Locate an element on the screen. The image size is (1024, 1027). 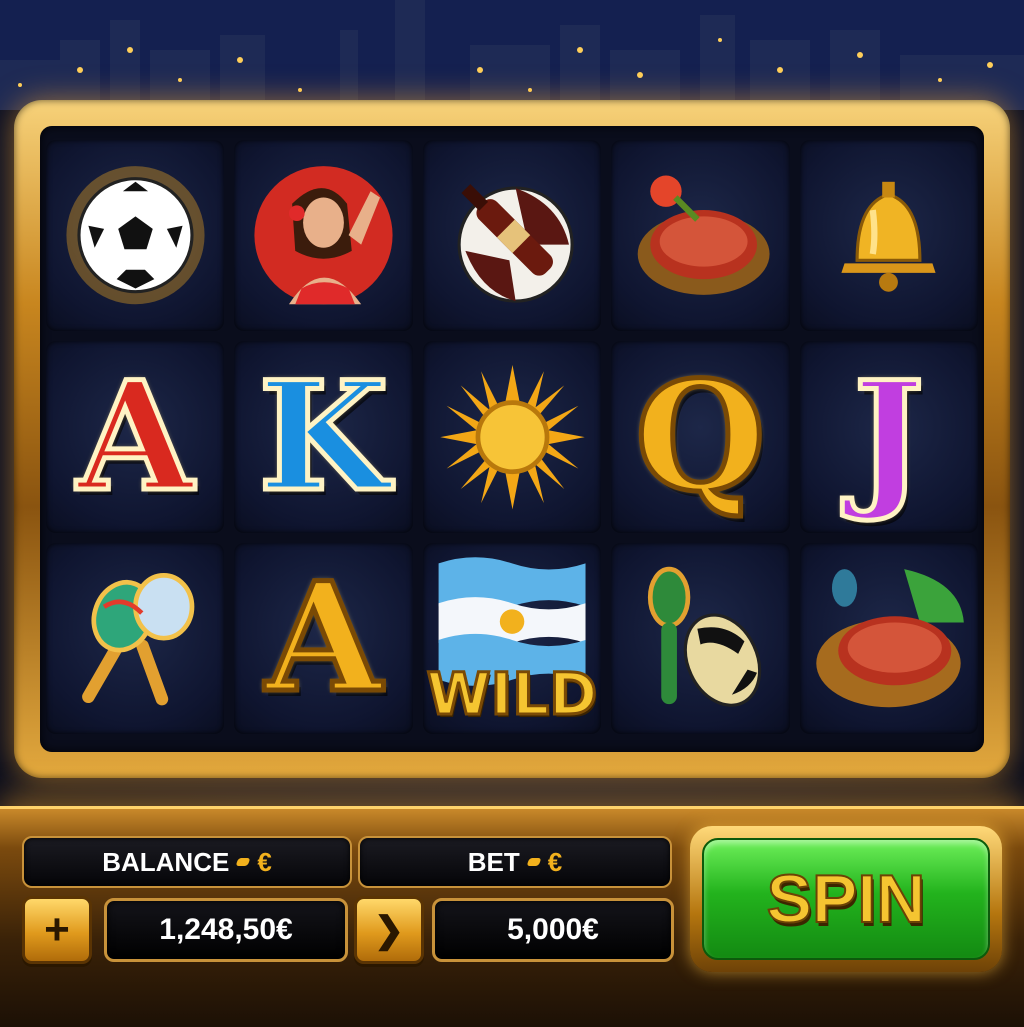
sun-icon is located at coordinates (512, 437).